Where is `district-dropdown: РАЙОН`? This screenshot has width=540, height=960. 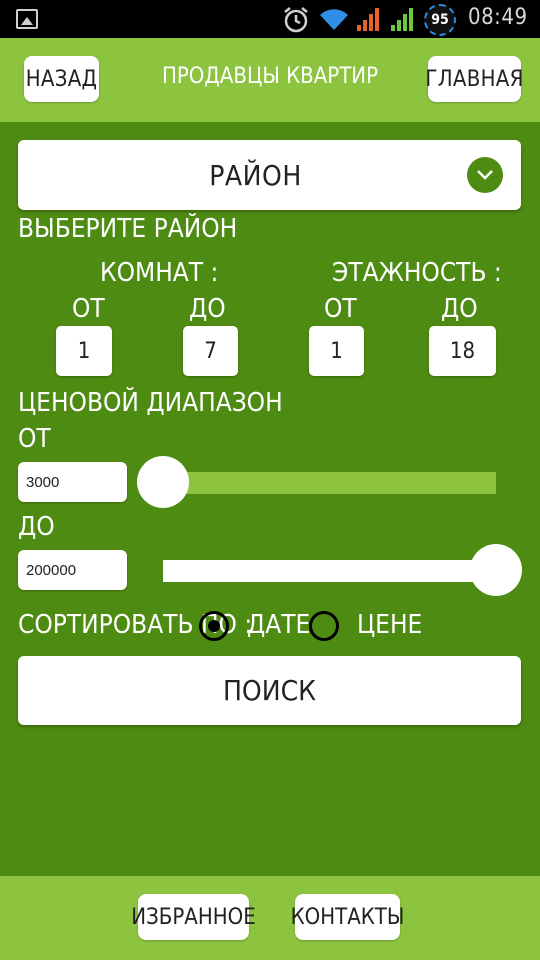
district-dropdown: РАЙОН is located at coordinates (269, 175).